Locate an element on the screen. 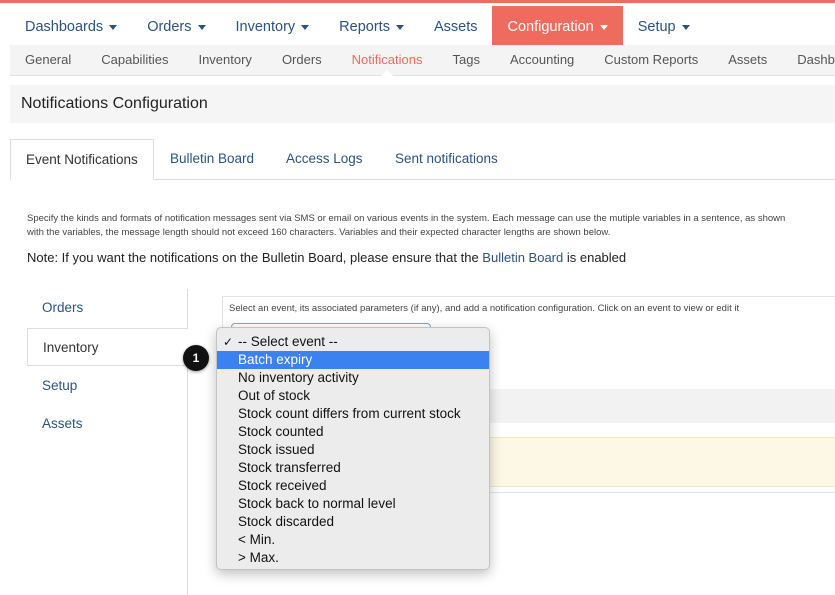 The width and height of the screenshot is (835, 595). subnav-custom-reports: Custom Reports is located at coordinates (651, 60).